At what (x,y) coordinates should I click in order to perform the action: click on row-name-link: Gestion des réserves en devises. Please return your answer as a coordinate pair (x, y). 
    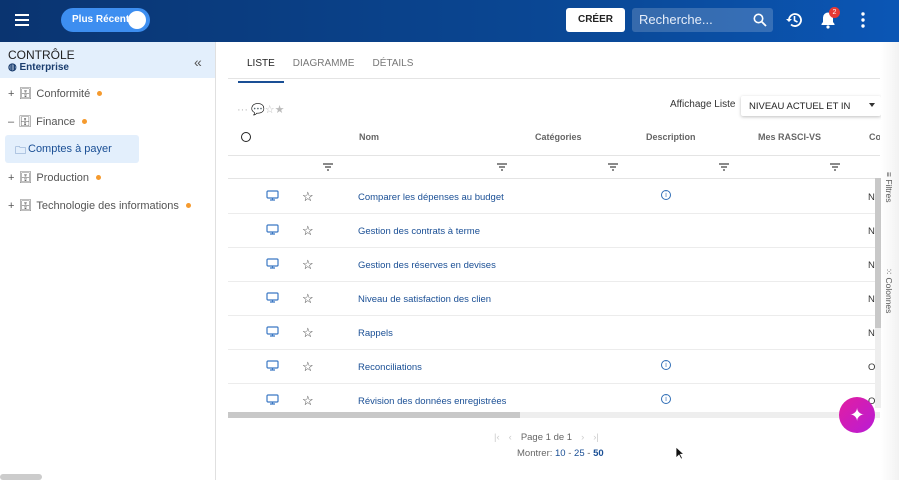
    Looking at the image, I should click on (427, 265).